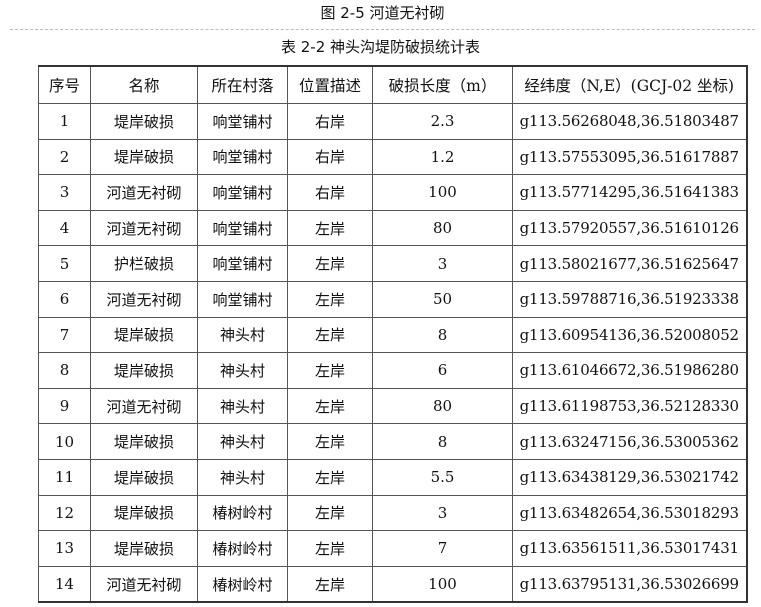 Image resolution: width=761 pixels, height=607 pixels. I want to click on cell-index: 14, so click(64, 584).